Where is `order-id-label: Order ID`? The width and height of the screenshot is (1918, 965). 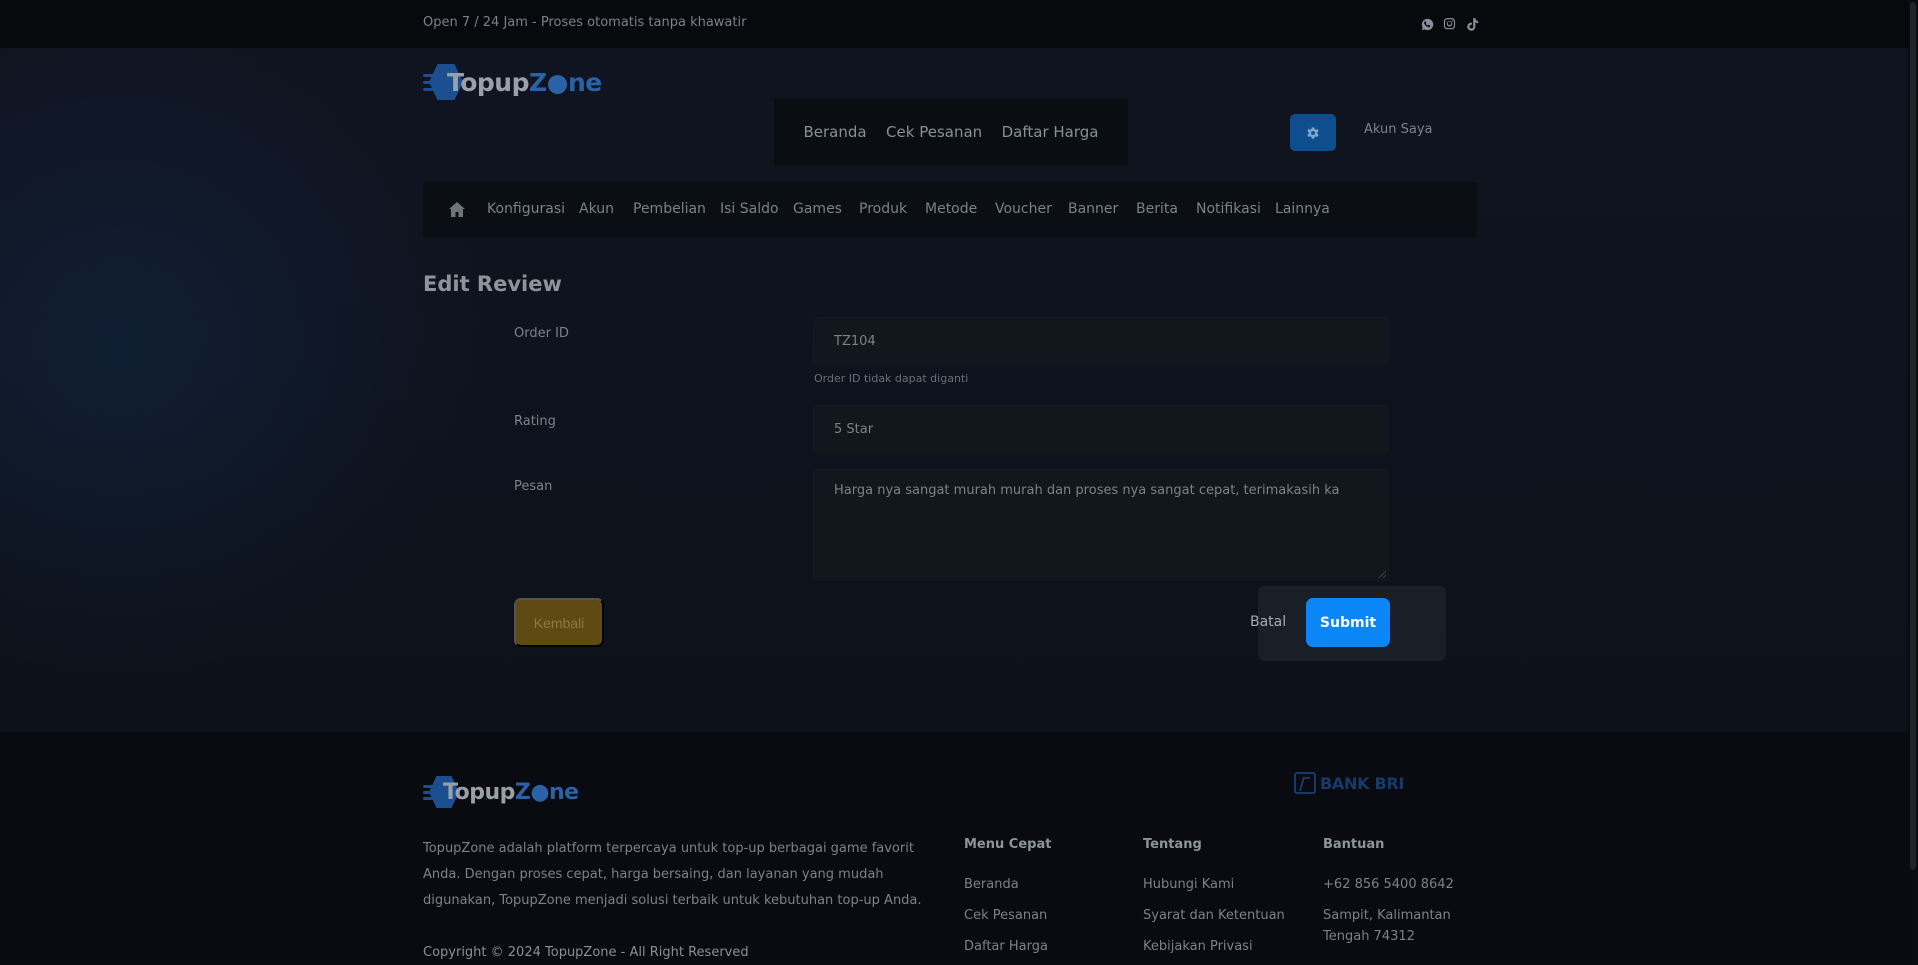 order-id-label: Order ID is located at coordinates (541, 333).